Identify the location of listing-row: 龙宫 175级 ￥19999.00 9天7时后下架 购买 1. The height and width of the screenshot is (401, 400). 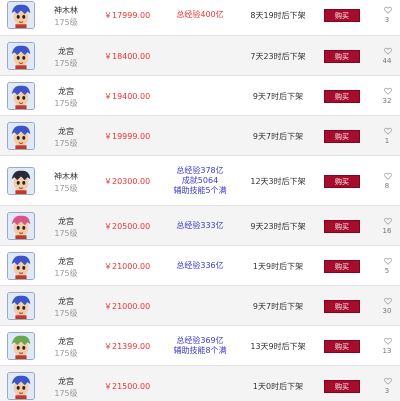
(200, 136).